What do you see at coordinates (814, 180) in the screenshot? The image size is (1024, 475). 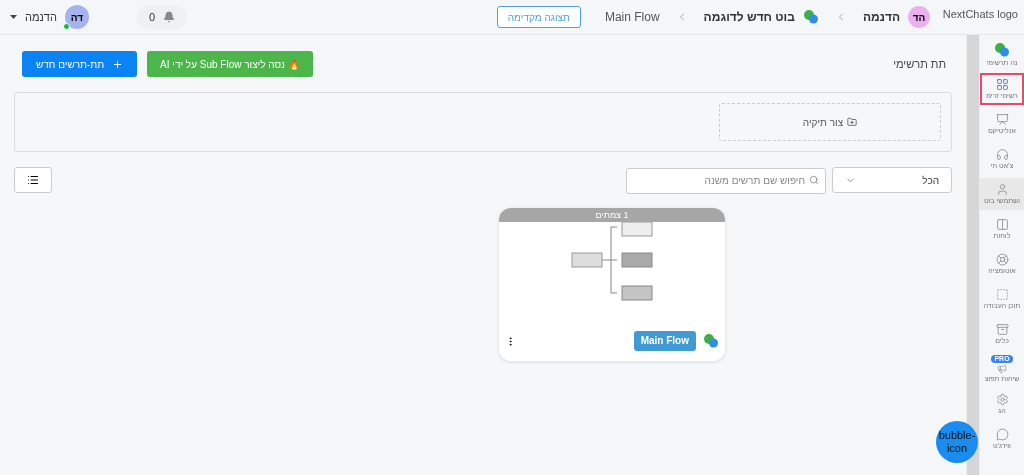 I see `search-icon` at bounding box center [814, 180].